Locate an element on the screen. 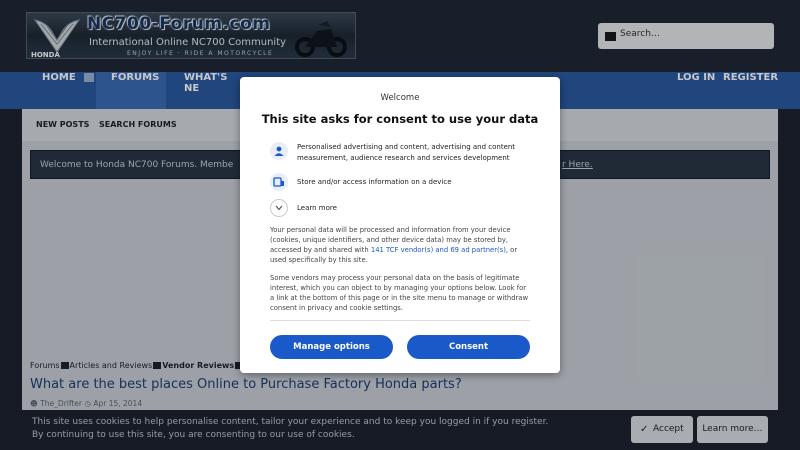 This screenshot has width=800, height=450. consent-button: Consent is located at coordinates (468, 347).